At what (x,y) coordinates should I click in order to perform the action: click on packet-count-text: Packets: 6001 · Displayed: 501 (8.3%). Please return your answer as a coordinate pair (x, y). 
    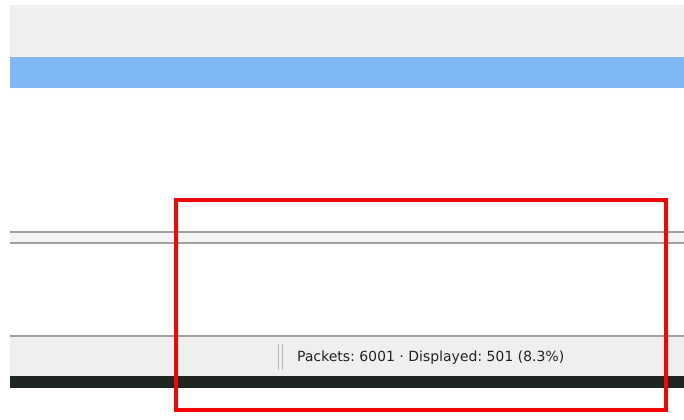
    Looking at the image, I should click on (430, 356).